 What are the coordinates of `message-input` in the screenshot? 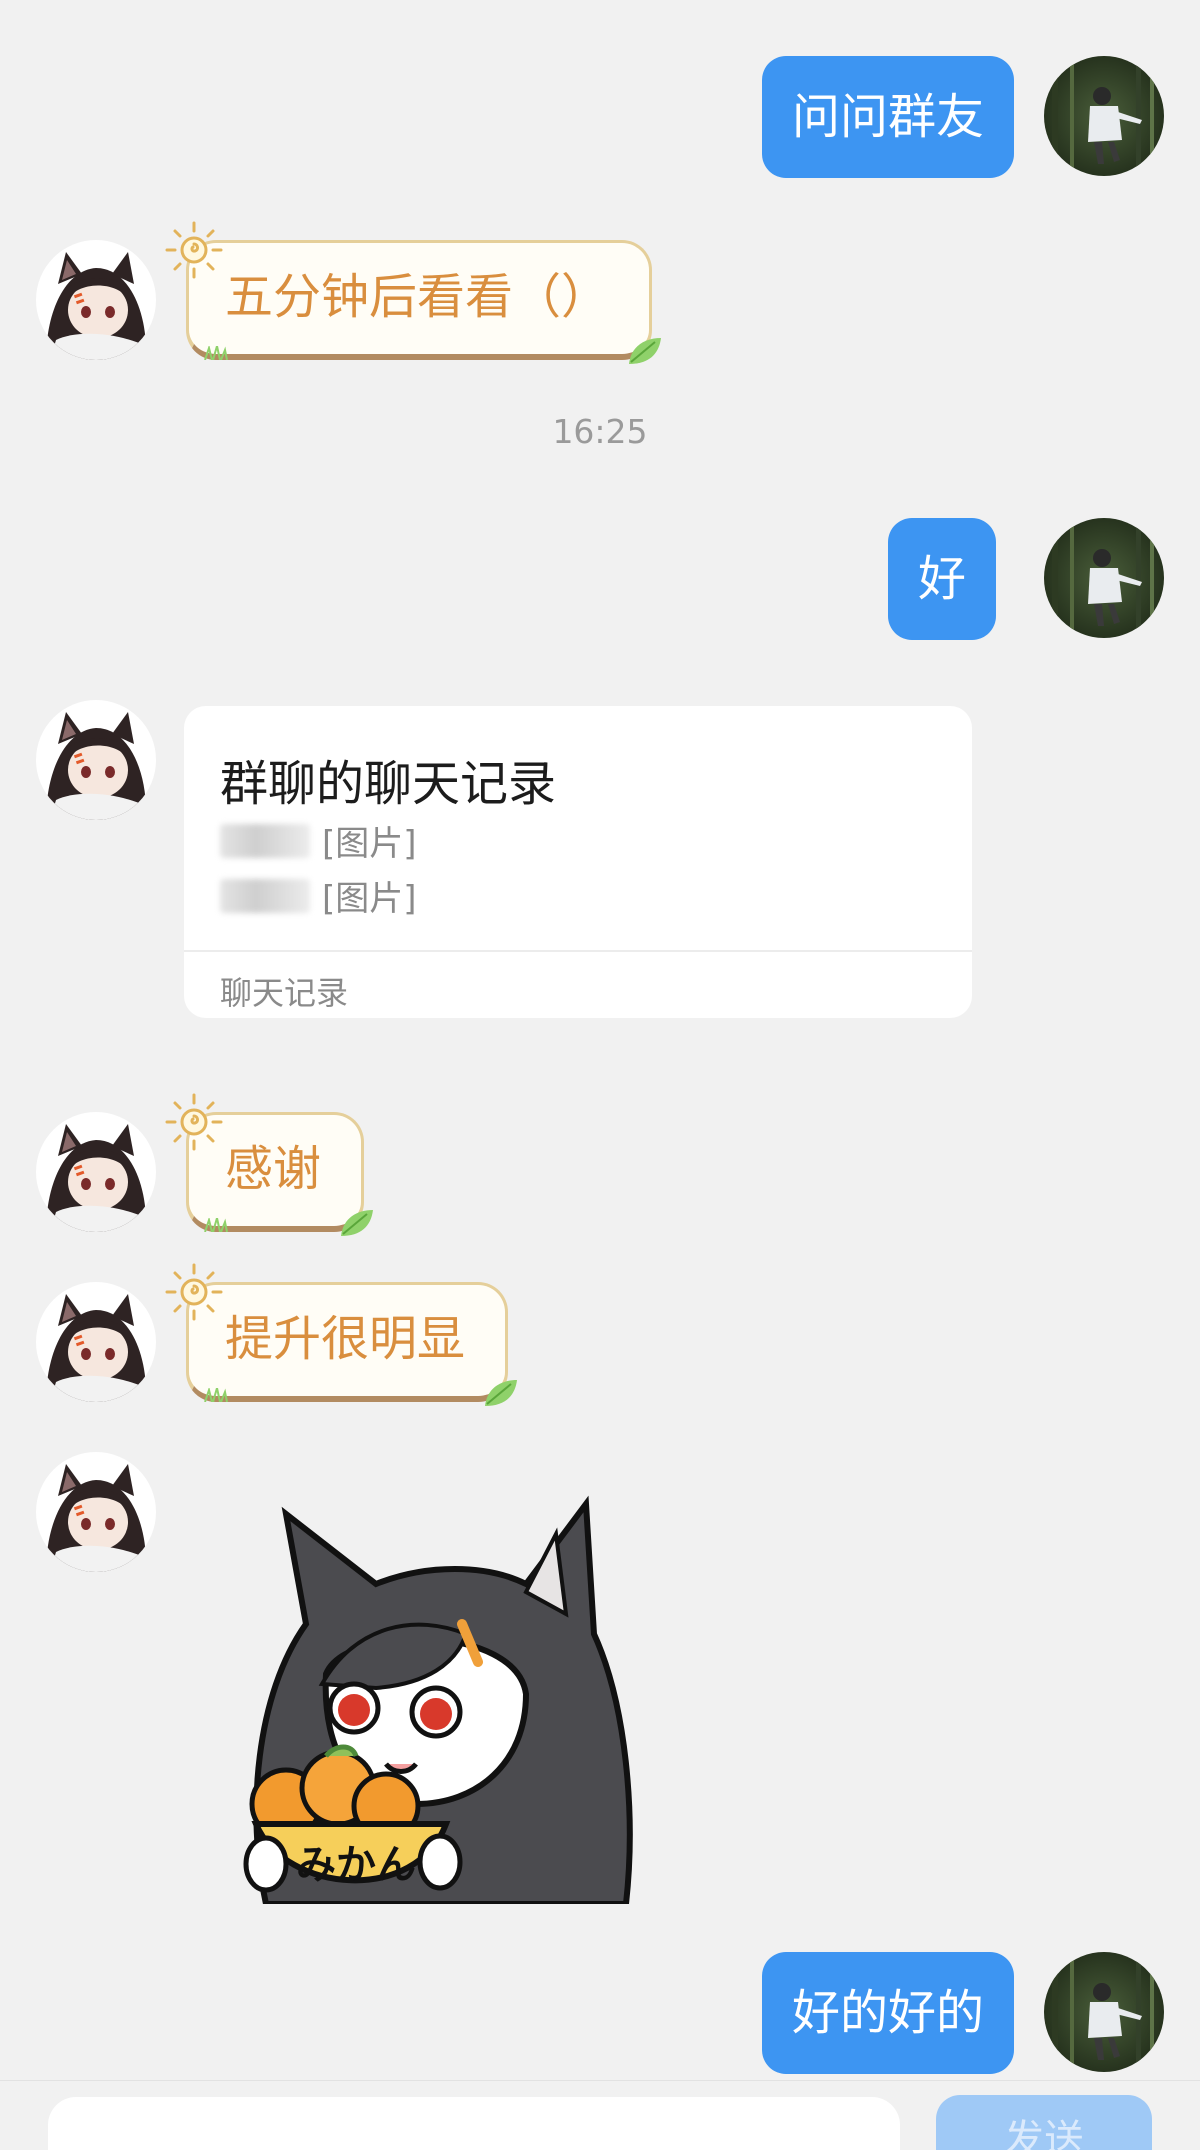 It's located at (474, 2123).